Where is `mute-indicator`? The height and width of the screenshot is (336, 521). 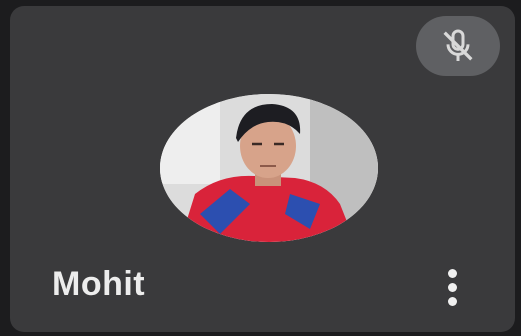
mute-indicator is located at coordinates (458, 46).